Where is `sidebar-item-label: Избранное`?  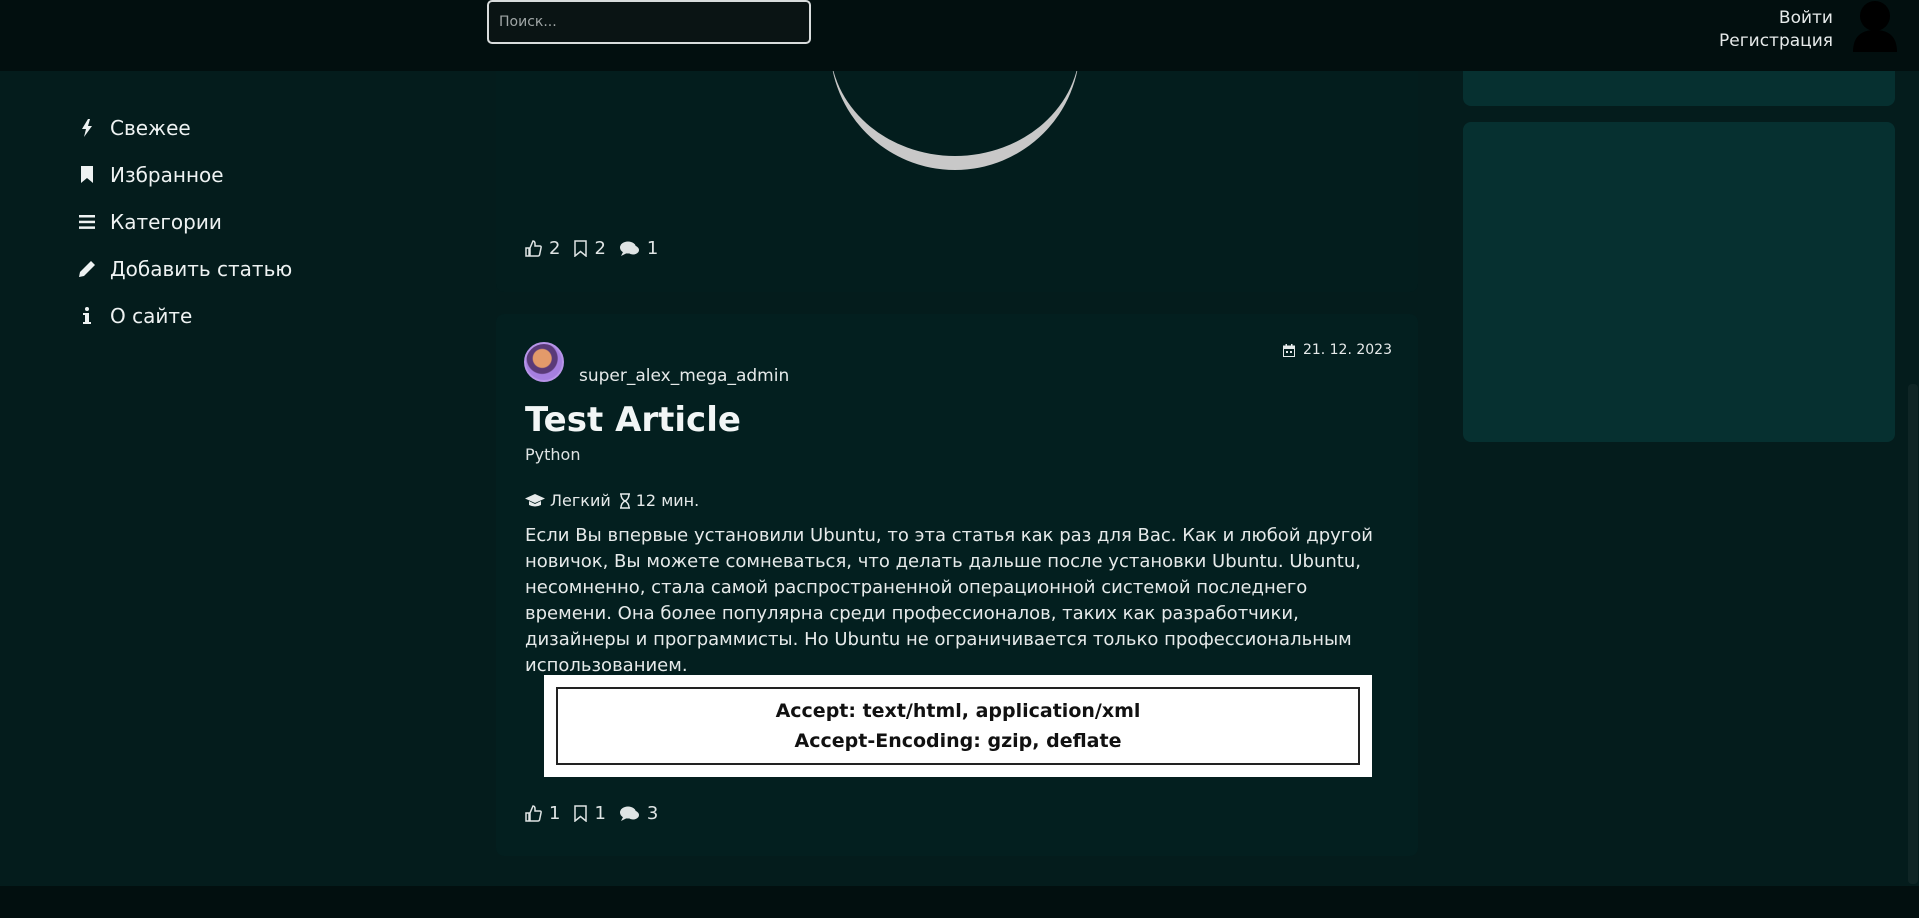
sidebar-item-label: Избранное is located at coordinates (167, 174).